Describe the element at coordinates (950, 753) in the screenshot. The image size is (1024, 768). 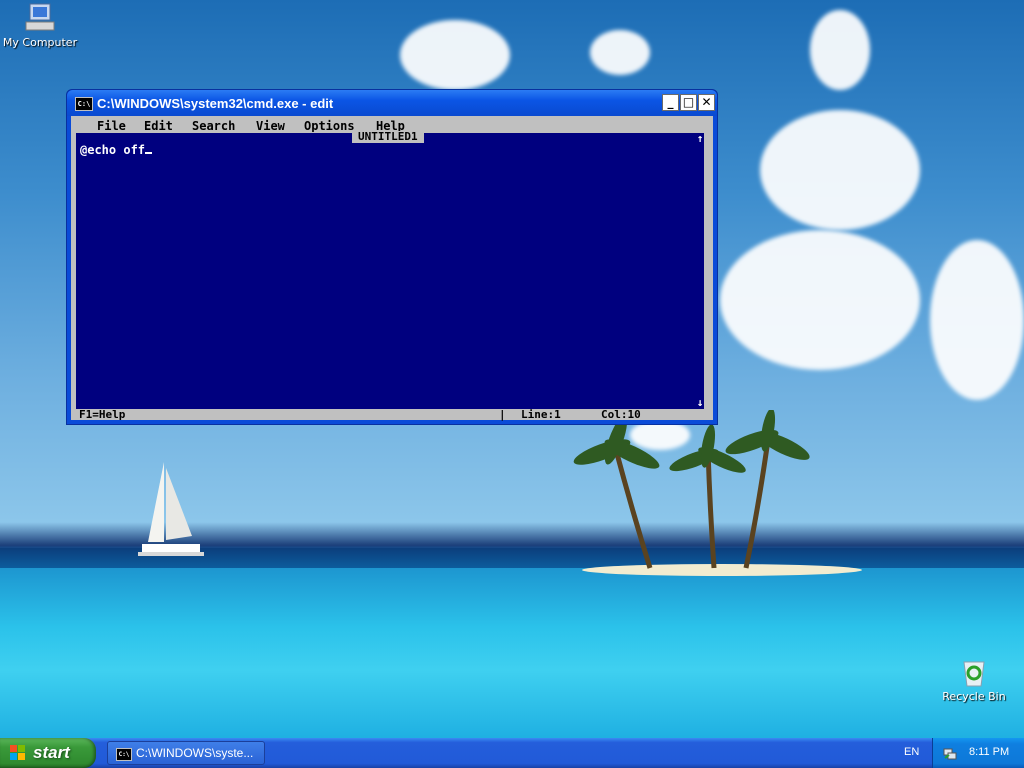
I see `network-icon` at that location.